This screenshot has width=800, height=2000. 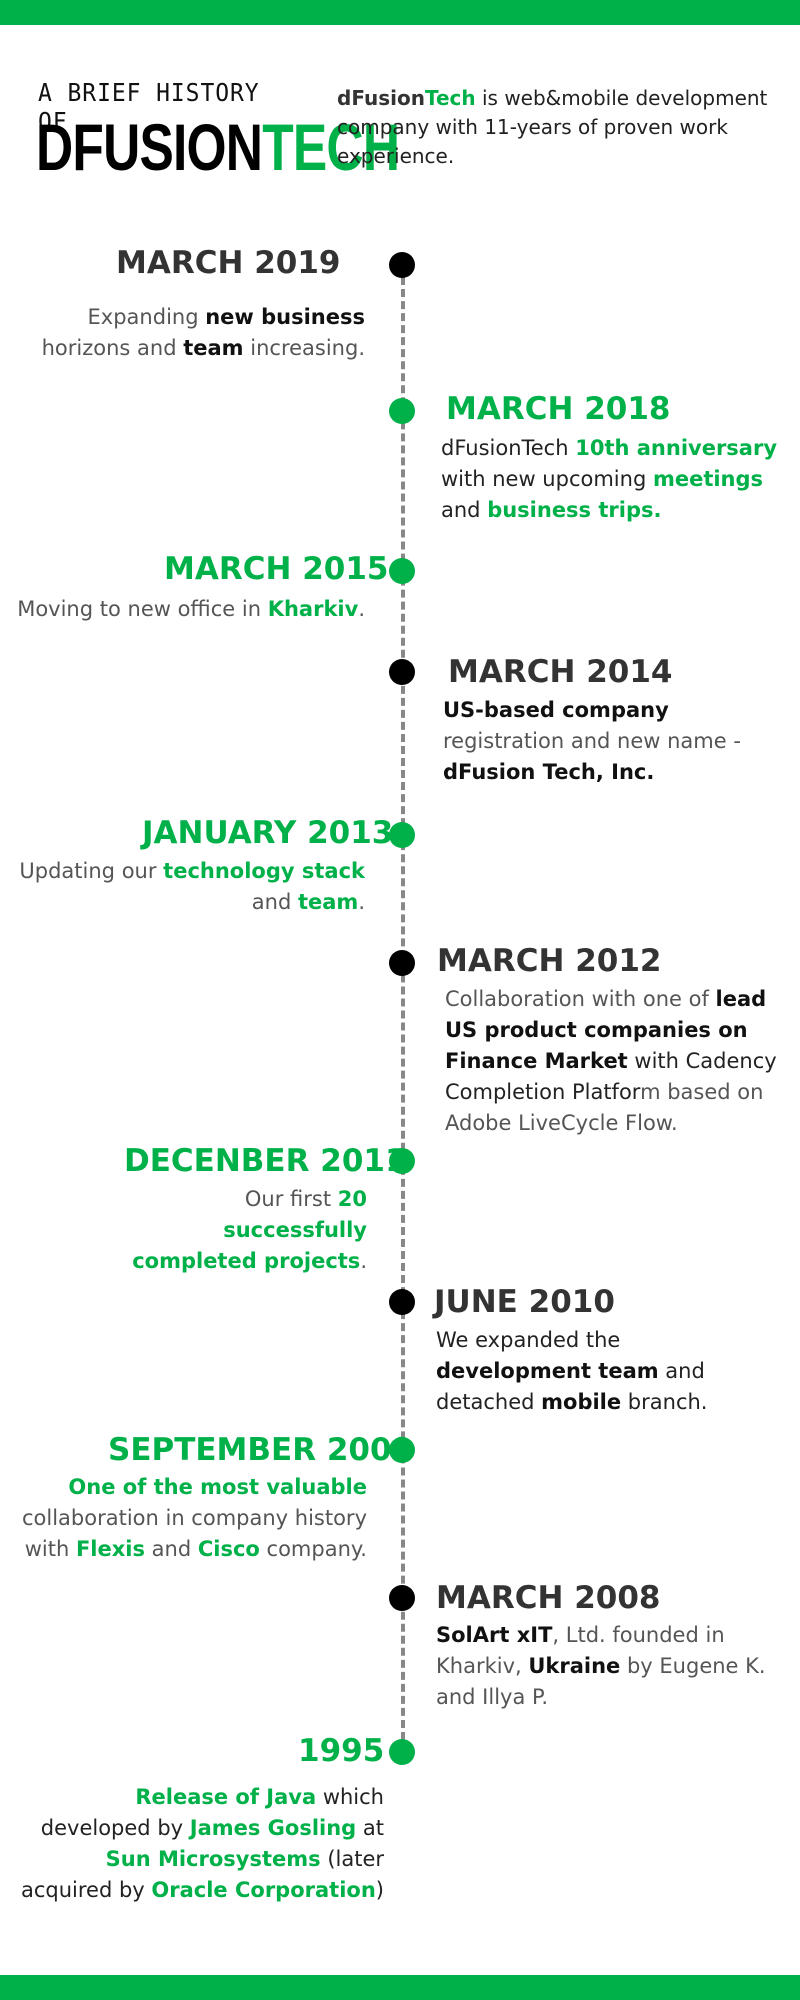 I want to click on event-date: MARCH 2012, so click(x=549, y=961).